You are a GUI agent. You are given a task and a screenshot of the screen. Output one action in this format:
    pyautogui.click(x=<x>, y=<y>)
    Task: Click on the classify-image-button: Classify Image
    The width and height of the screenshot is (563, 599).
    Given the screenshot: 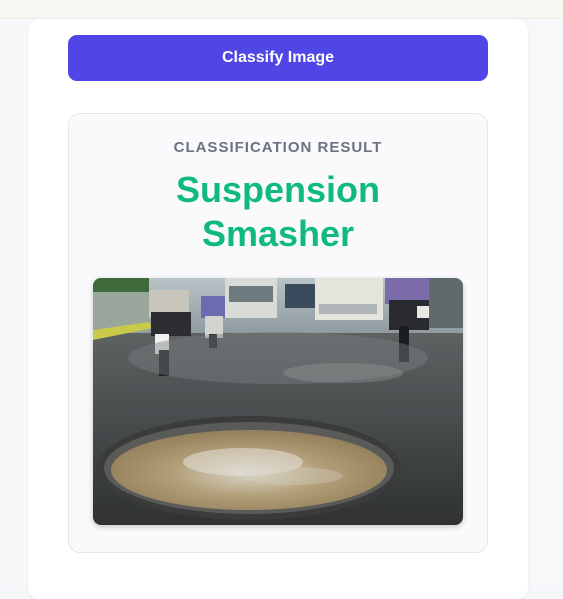 What is the action you would take?
    pyautogui.click(x=278, y=58)
    